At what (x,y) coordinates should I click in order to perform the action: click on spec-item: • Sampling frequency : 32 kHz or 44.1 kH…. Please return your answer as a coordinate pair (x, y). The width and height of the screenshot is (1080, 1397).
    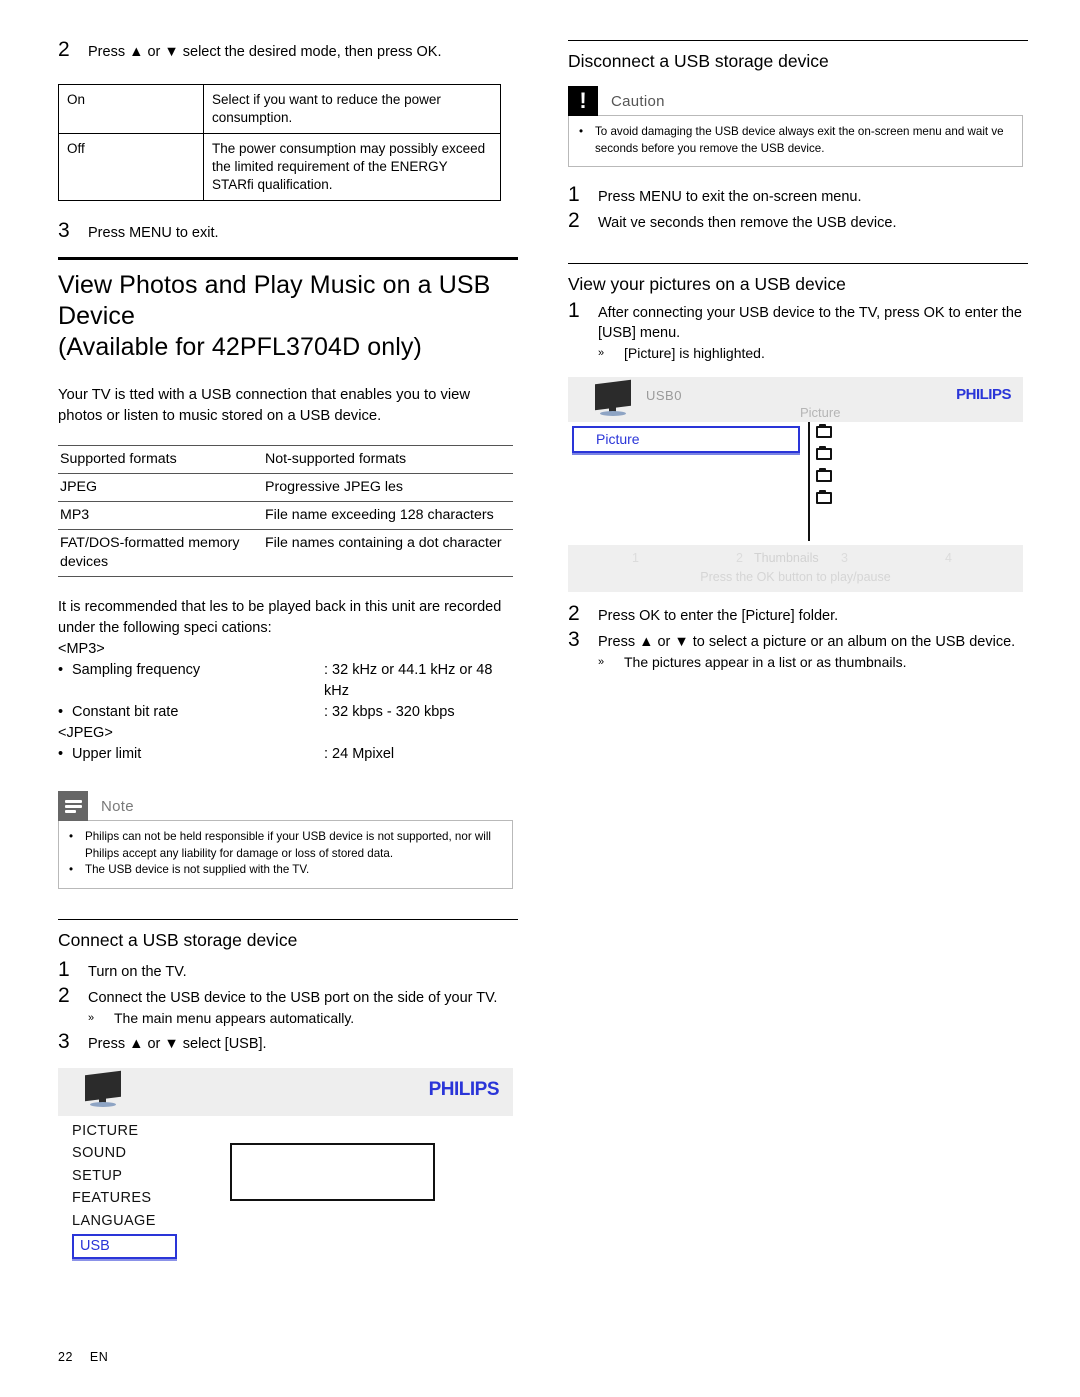
    Looking at the image, I should click on (288, 681).